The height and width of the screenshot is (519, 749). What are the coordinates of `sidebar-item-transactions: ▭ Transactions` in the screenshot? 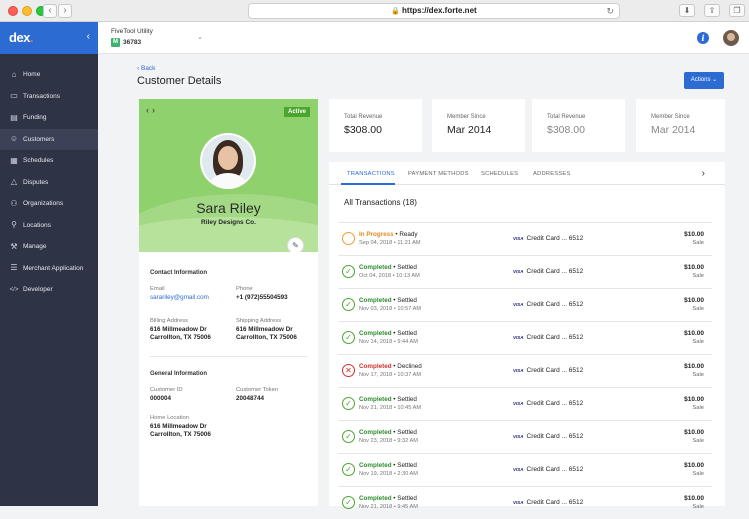 It's located at (49, 97).